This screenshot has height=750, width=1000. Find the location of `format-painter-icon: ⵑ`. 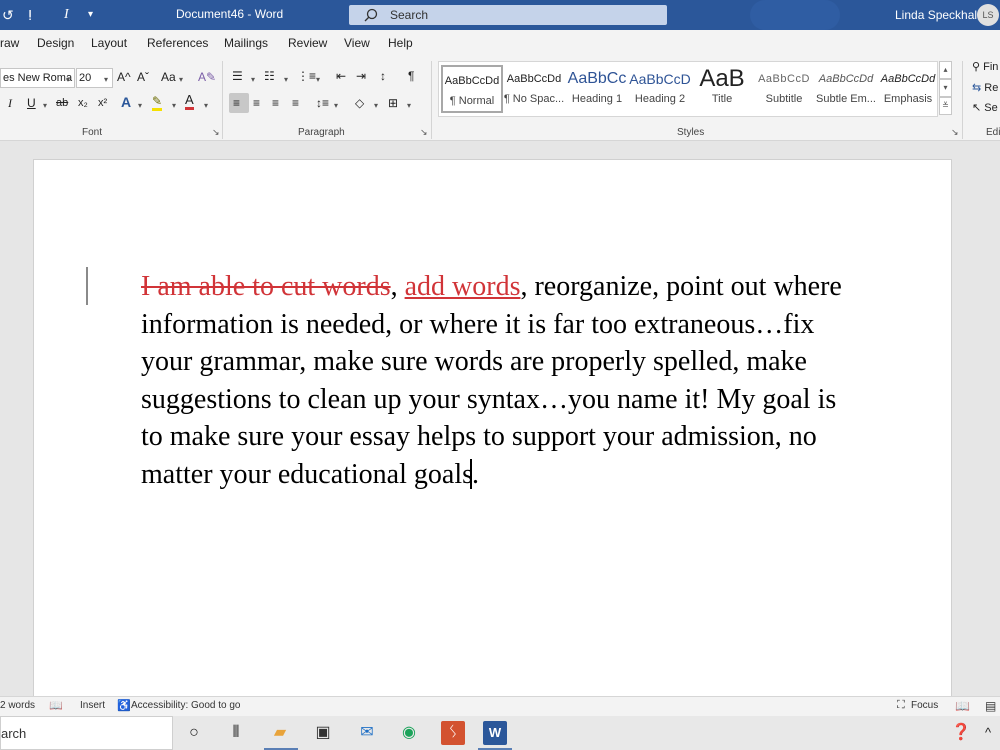

format-painter-icon: ⵑ is located at coordinates (30, 15).